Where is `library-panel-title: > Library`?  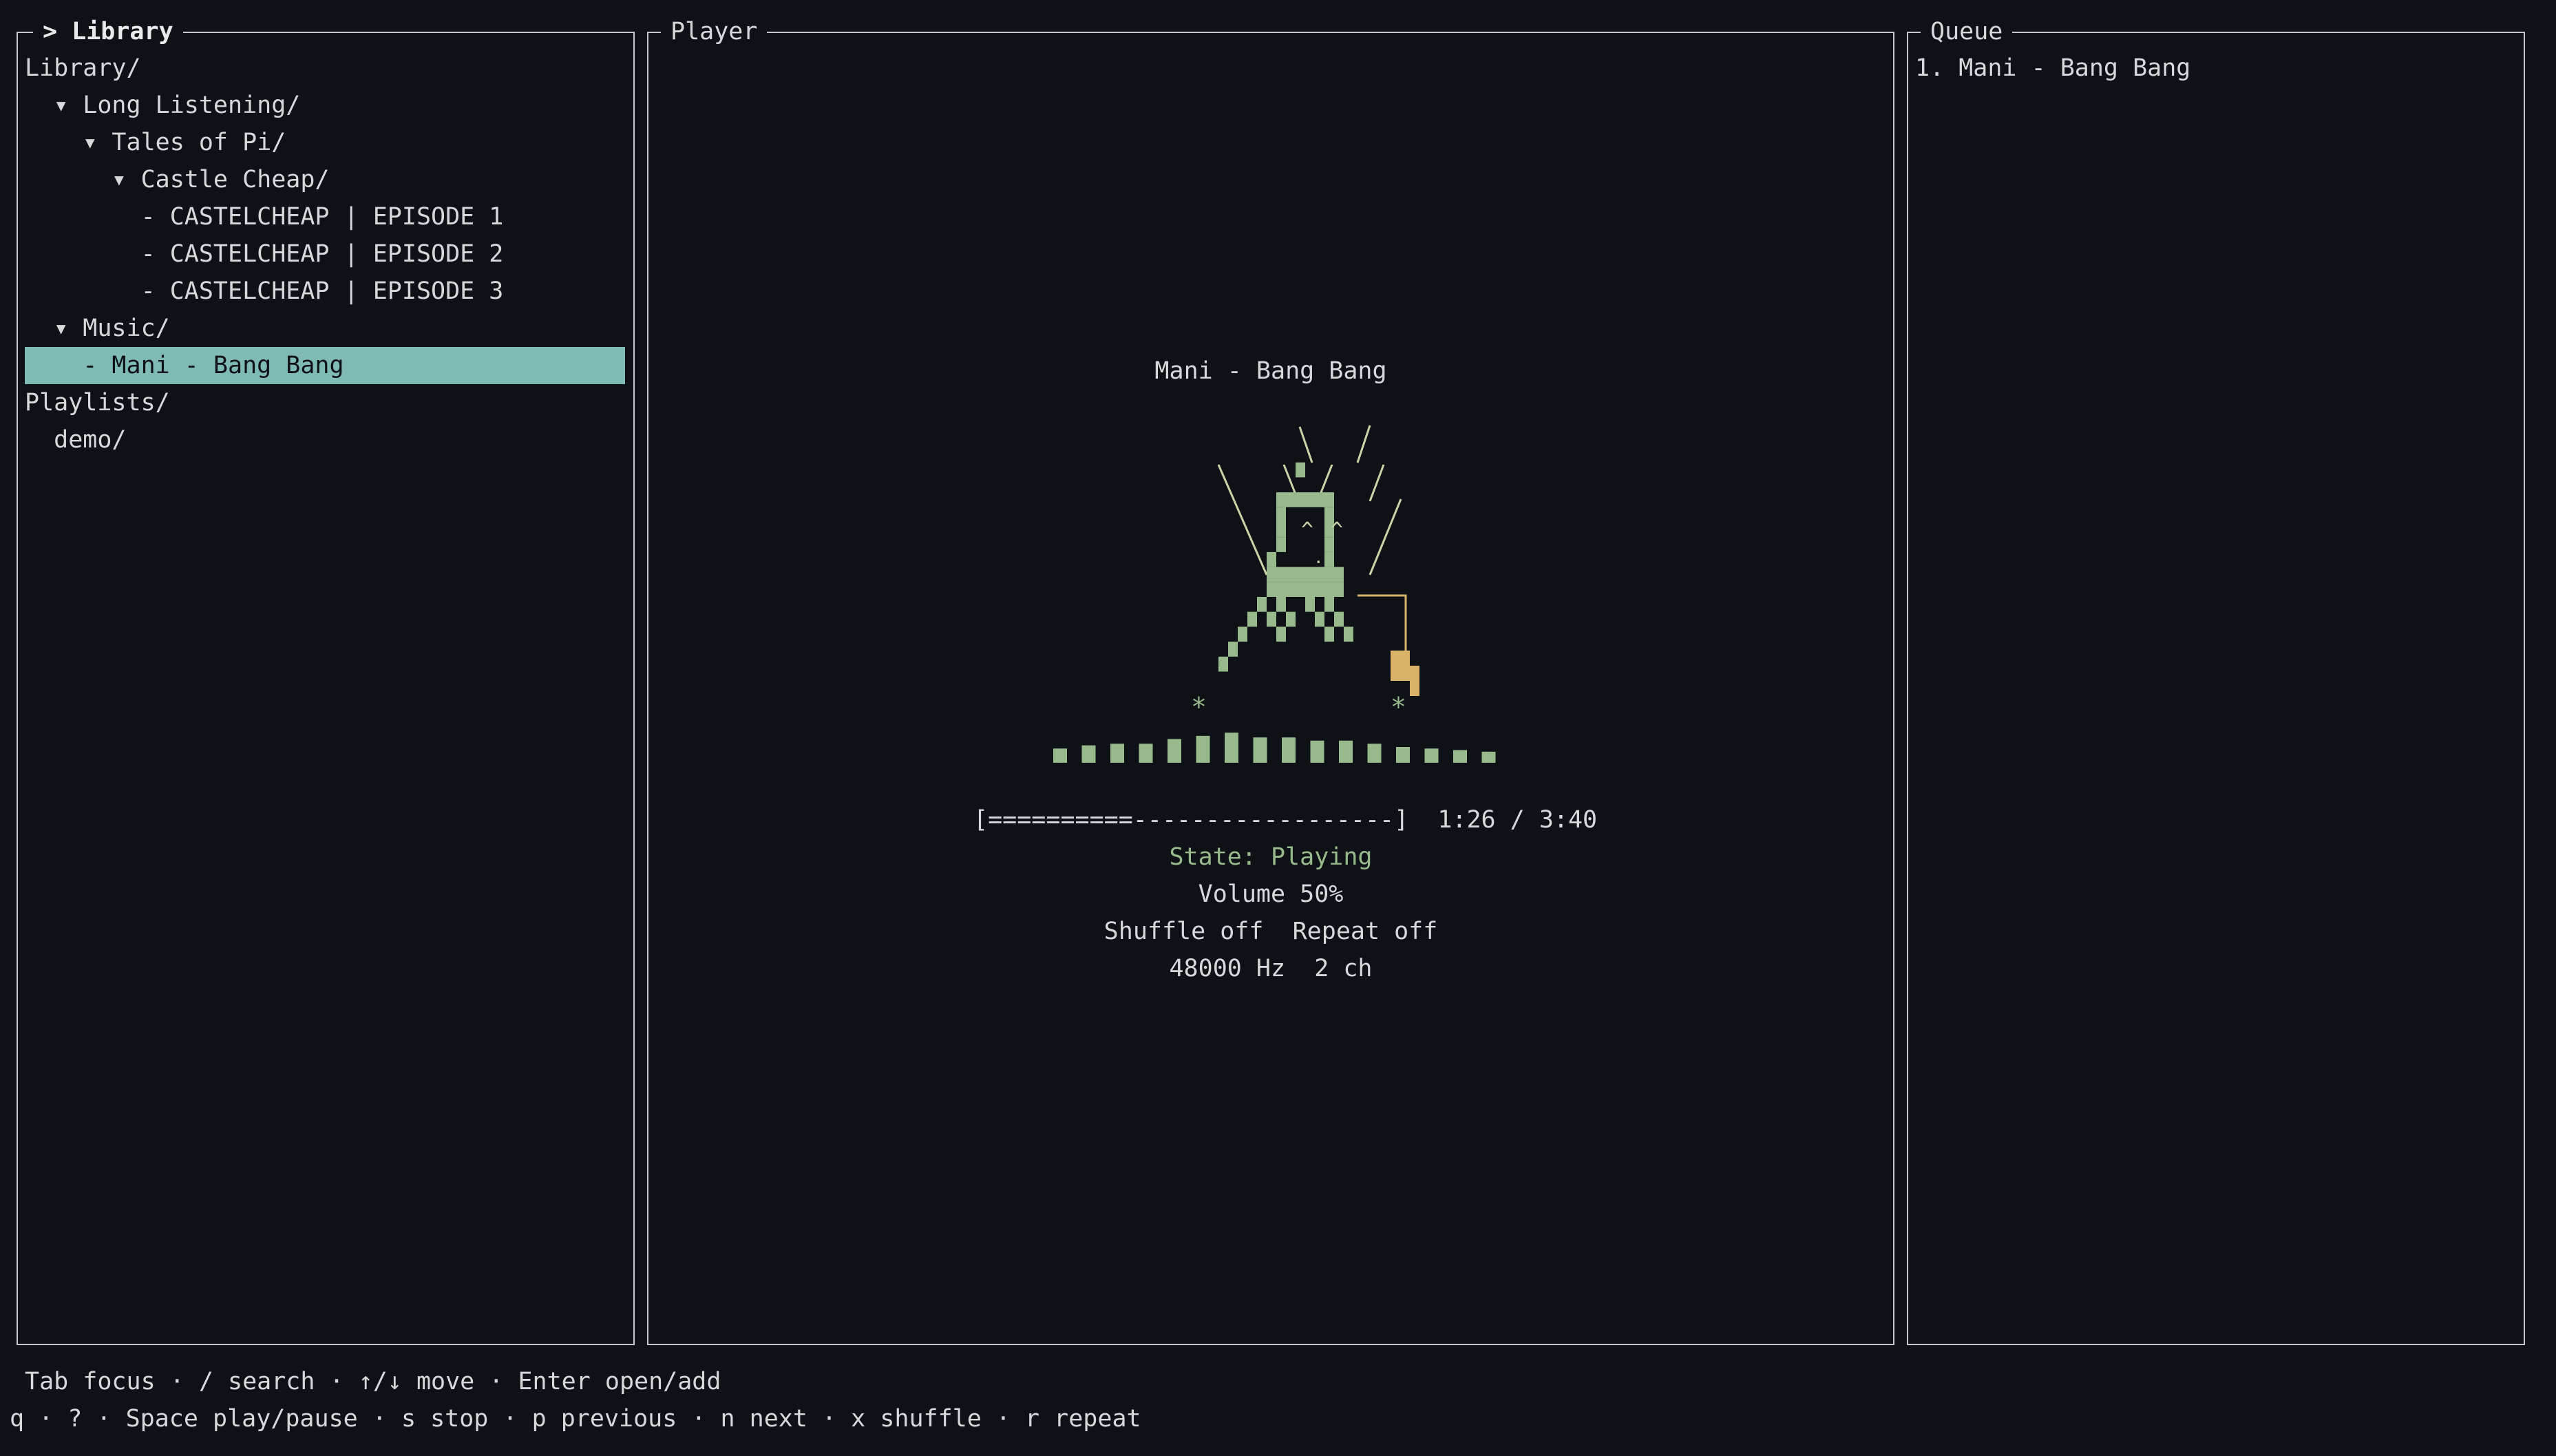 library-panel-title: > Library is located at coordinates (108, 32).